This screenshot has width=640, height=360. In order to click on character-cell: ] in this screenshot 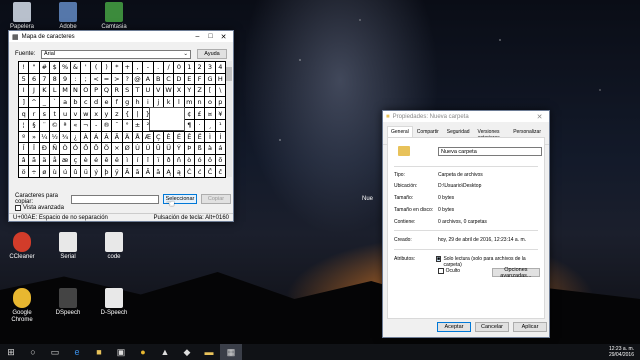, I will do `click(24, 102)`.